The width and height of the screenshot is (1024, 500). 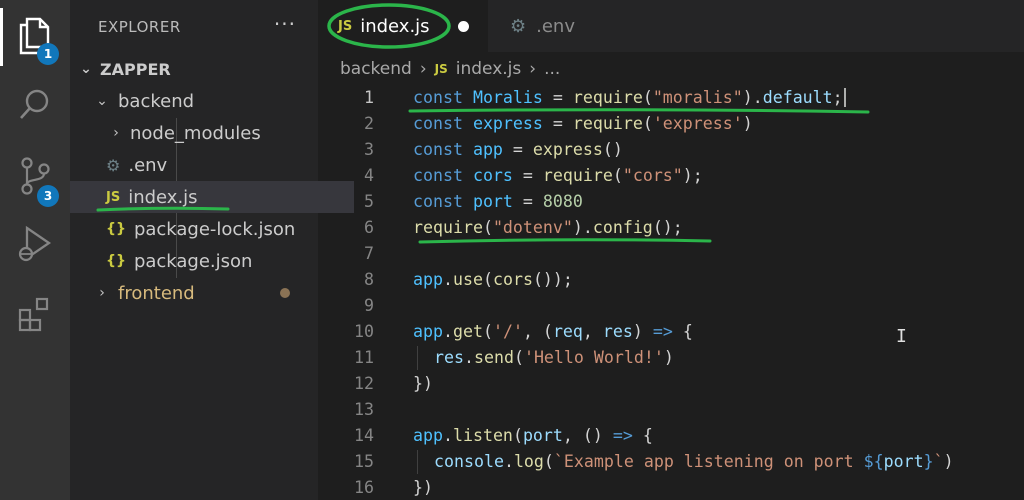 I want to click on line-number: 3, so click(x=369, y=149).